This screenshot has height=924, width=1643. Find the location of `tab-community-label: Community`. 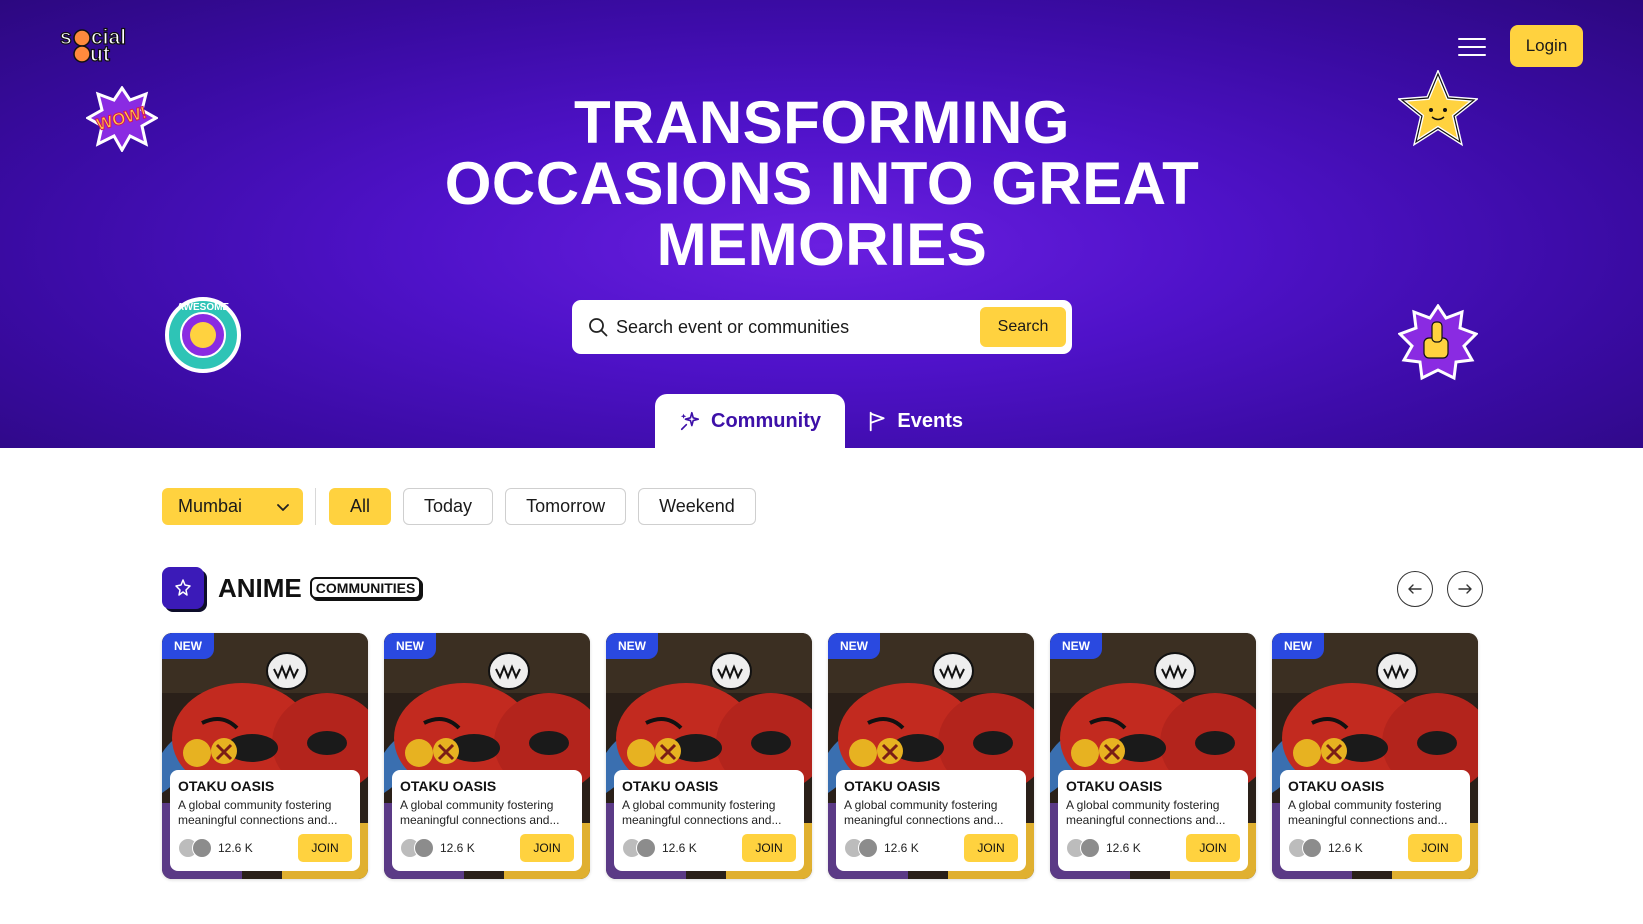

tab-community-label: Community is located at coordinates (766, 420).